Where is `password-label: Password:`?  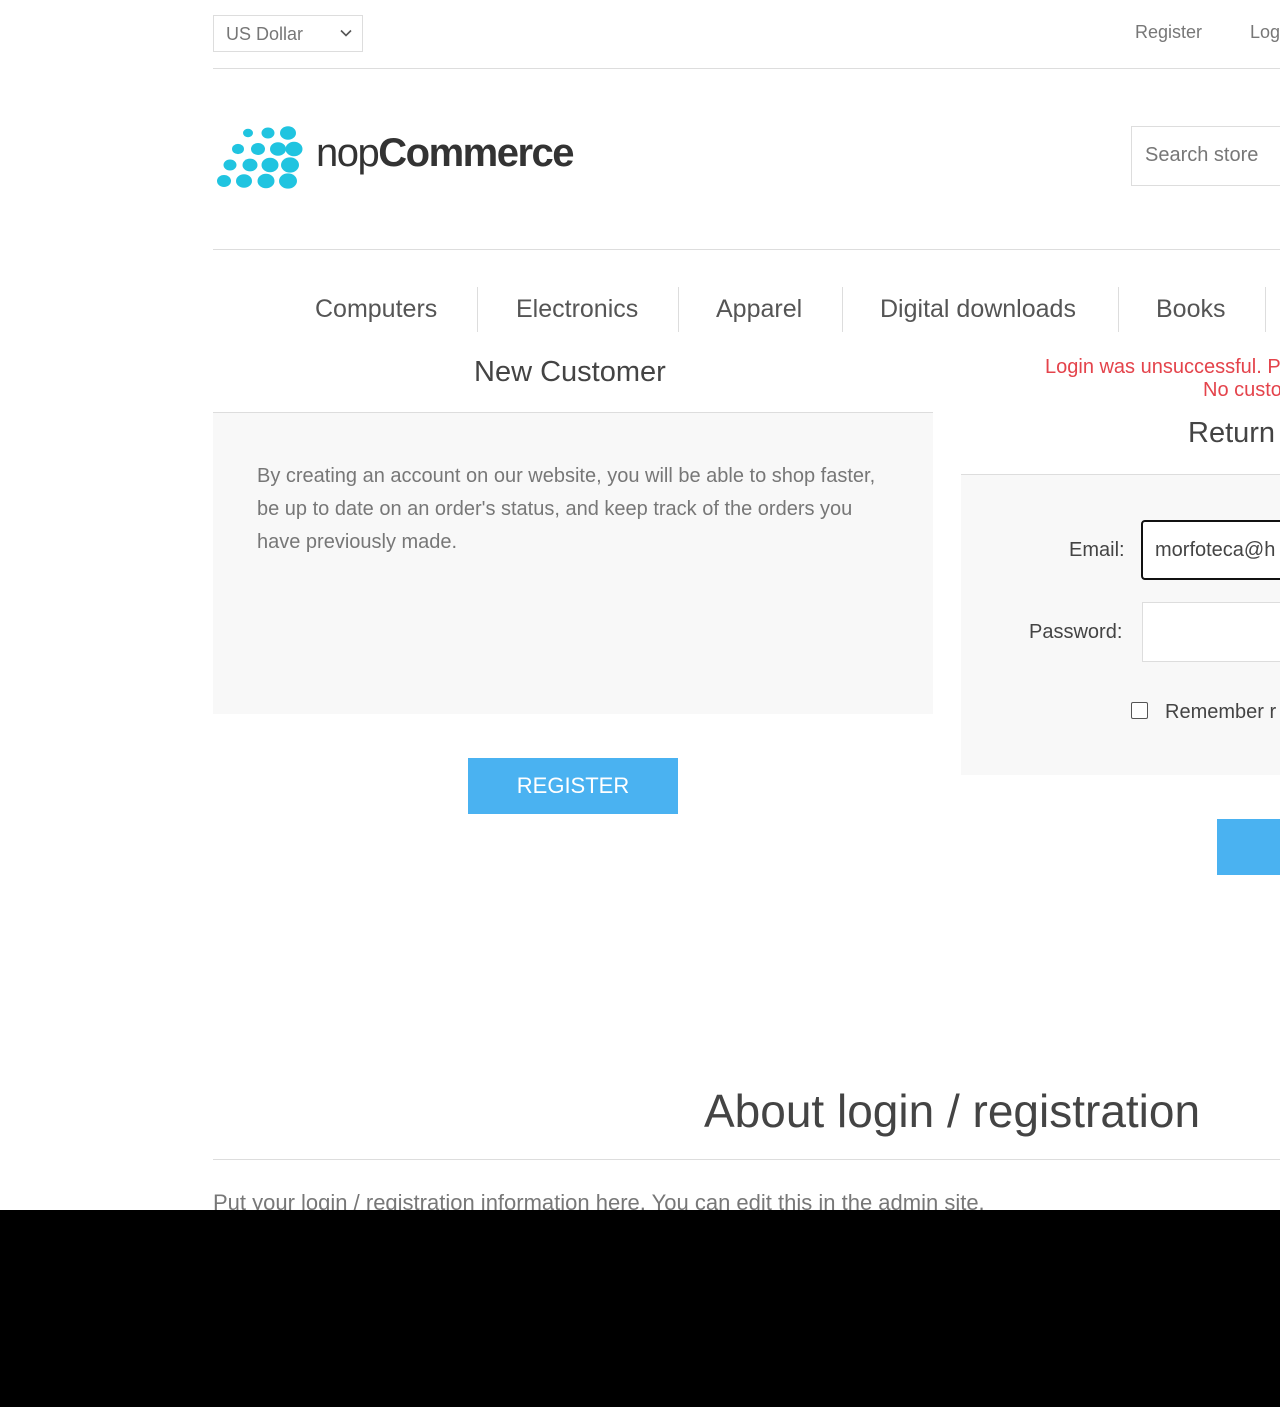 password-label: Password: is located at coordinates (1076, 632).